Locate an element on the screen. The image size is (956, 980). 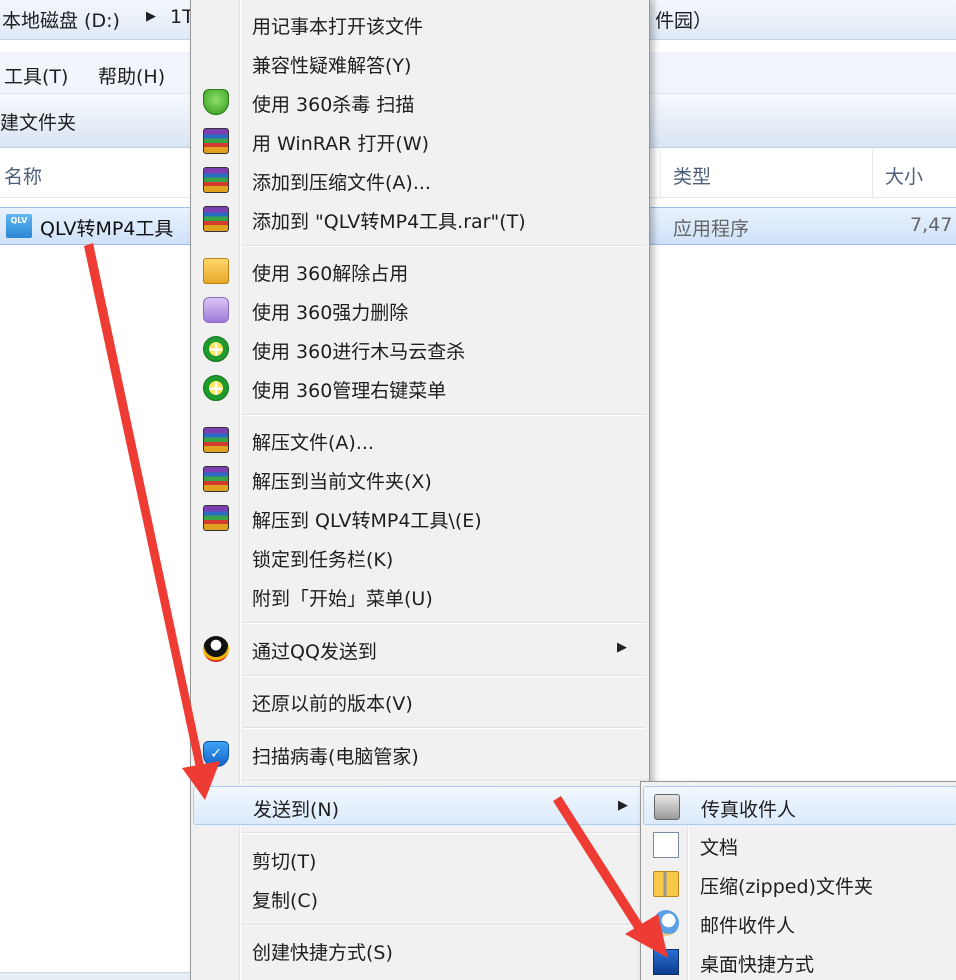
menu-item-label: 还原以前的版本(V) is located at coordinates (332, 704).